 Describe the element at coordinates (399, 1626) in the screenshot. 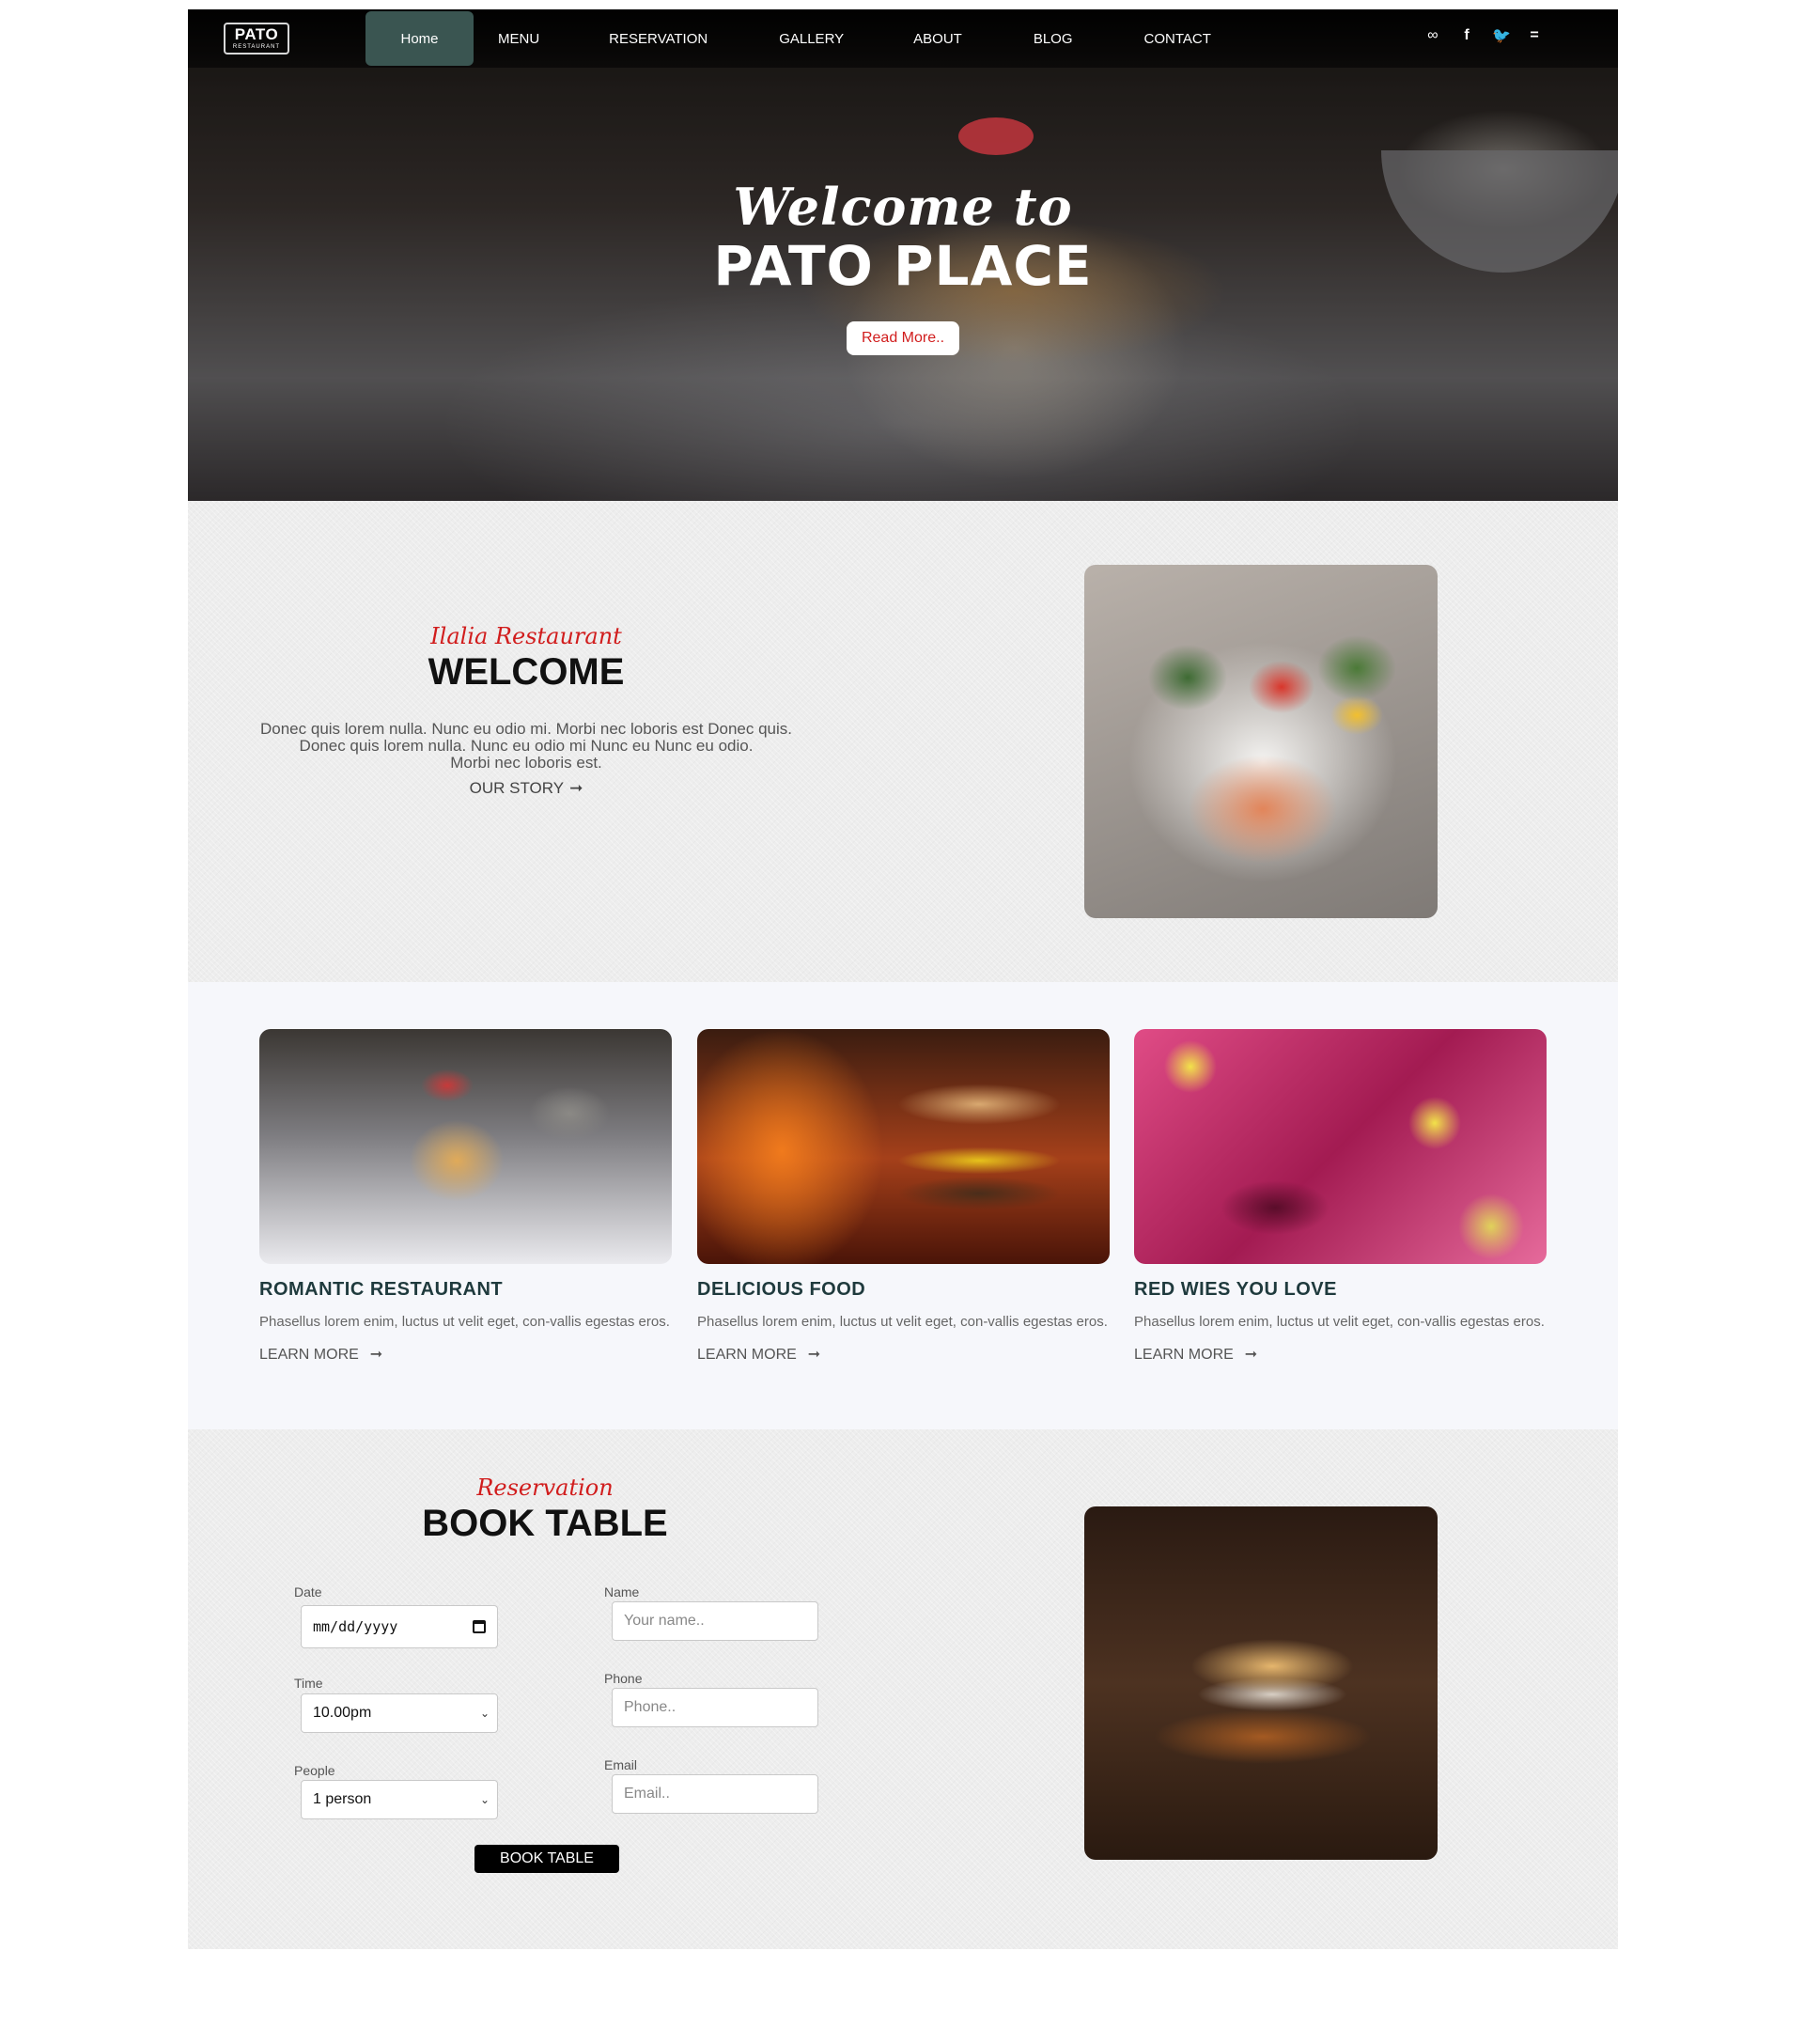

I see `date-input: mm/dd/yyyy` at that location.